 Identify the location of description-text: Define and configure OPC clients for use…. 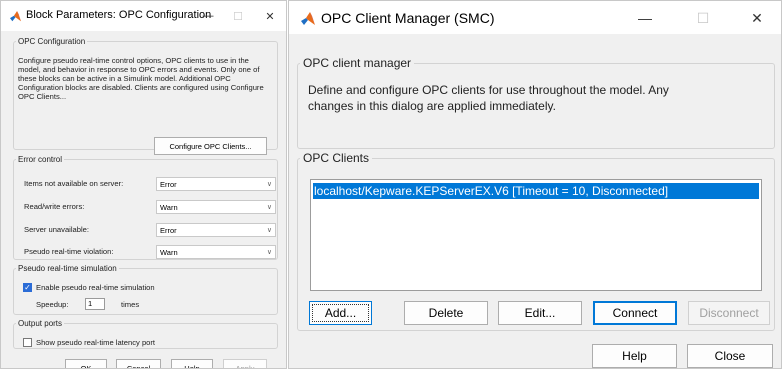
(488, 98).